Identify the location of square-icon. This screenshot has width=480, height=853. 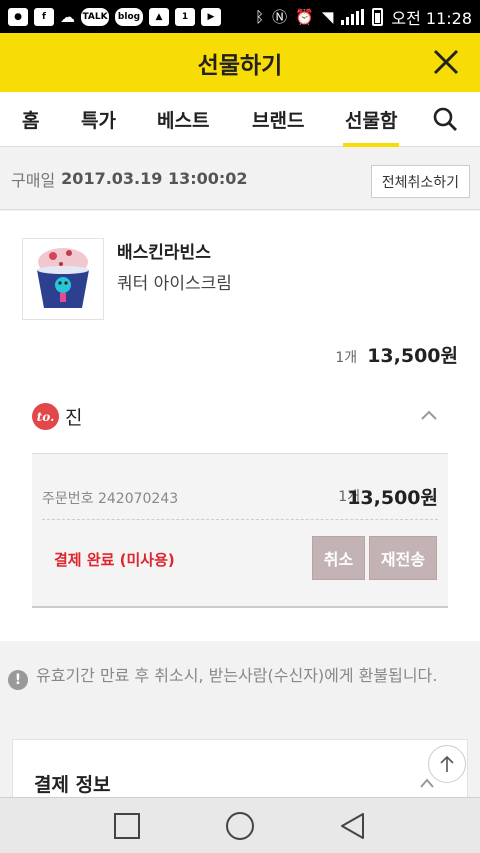
(126, 825).